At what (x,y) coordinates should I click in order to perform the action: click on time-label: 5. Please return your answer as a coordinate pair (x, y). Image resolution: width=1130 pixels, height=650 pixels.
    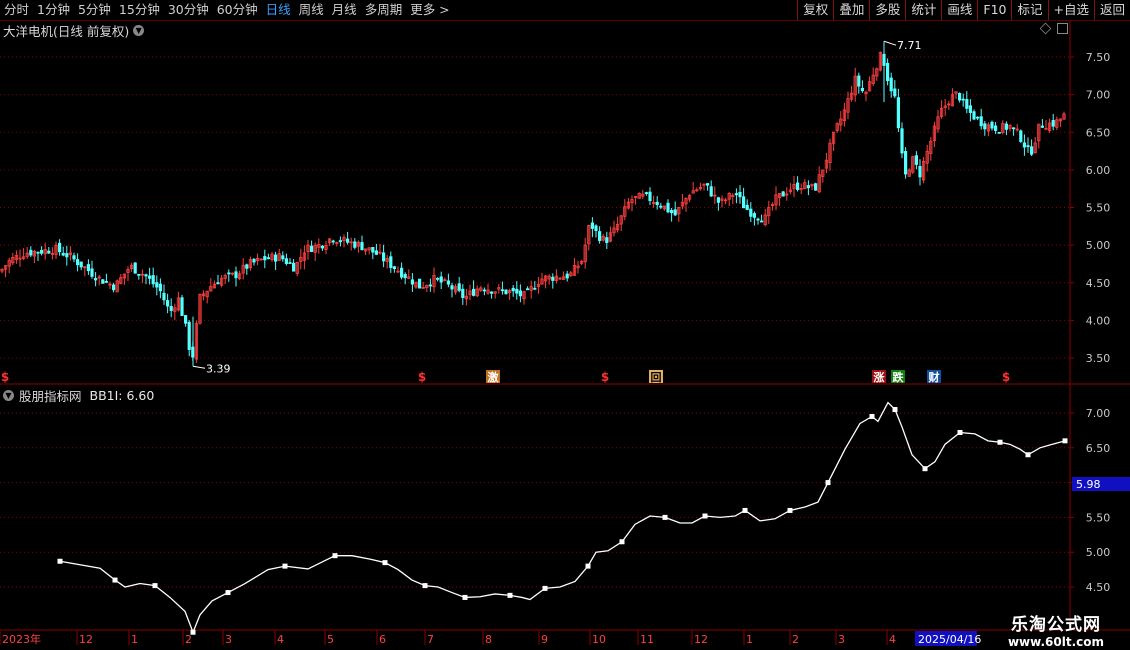
    Looking at the image, I should click on (330, 639).